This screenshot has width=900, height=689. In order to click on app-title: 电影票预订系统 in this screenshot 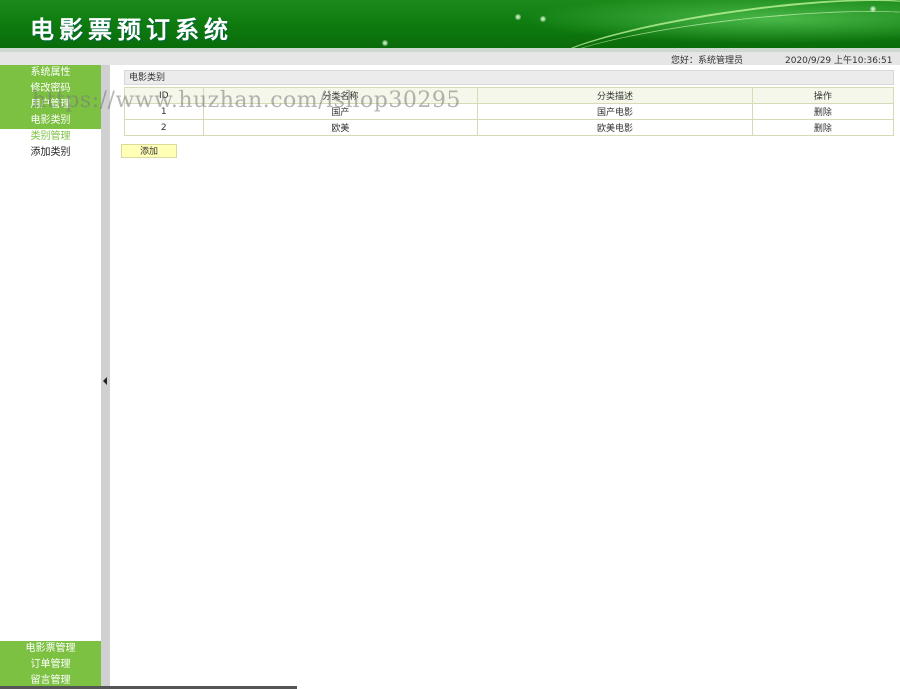, I will do `click(131, 30)`.